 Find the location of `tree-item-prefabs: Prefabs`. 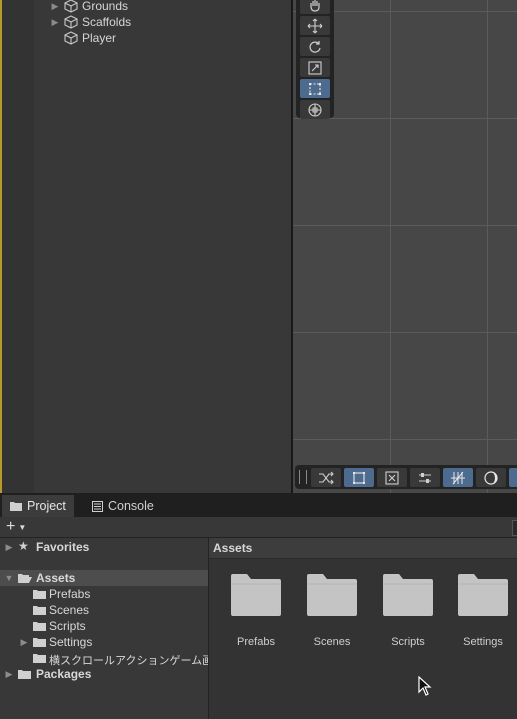

tree-item-prefabs: Prefabs is located at coordinates (104, 594).